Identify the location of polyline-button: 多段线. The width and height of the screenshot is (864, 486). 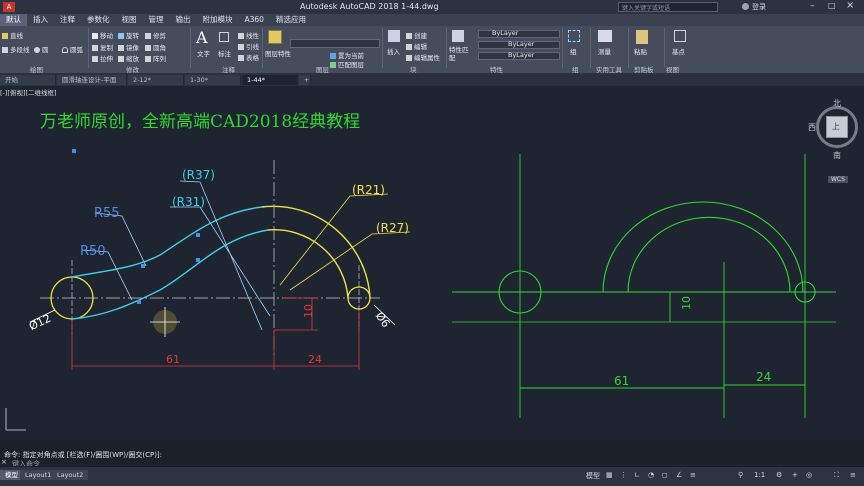
(16, 49).